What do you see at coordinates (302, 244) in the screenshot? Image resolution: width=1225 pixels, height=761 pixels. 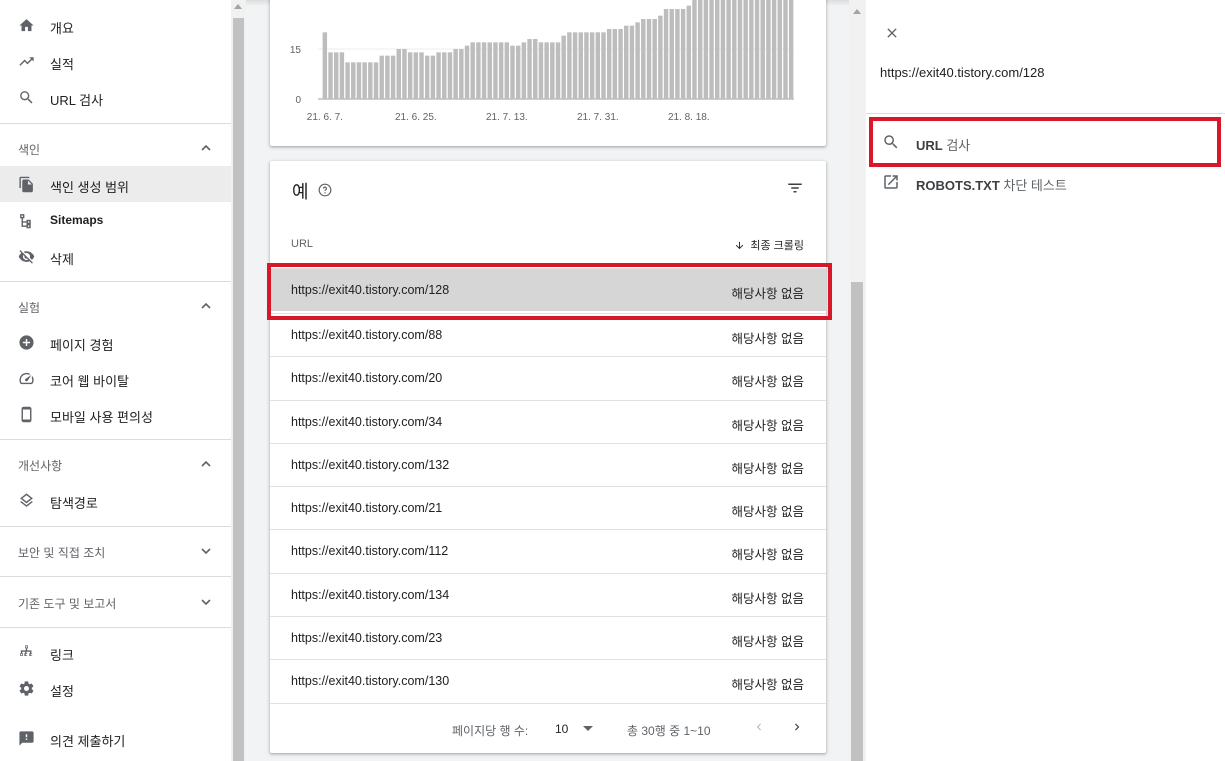 I see `column-header-url: URL` at bounding box center [302, 244].